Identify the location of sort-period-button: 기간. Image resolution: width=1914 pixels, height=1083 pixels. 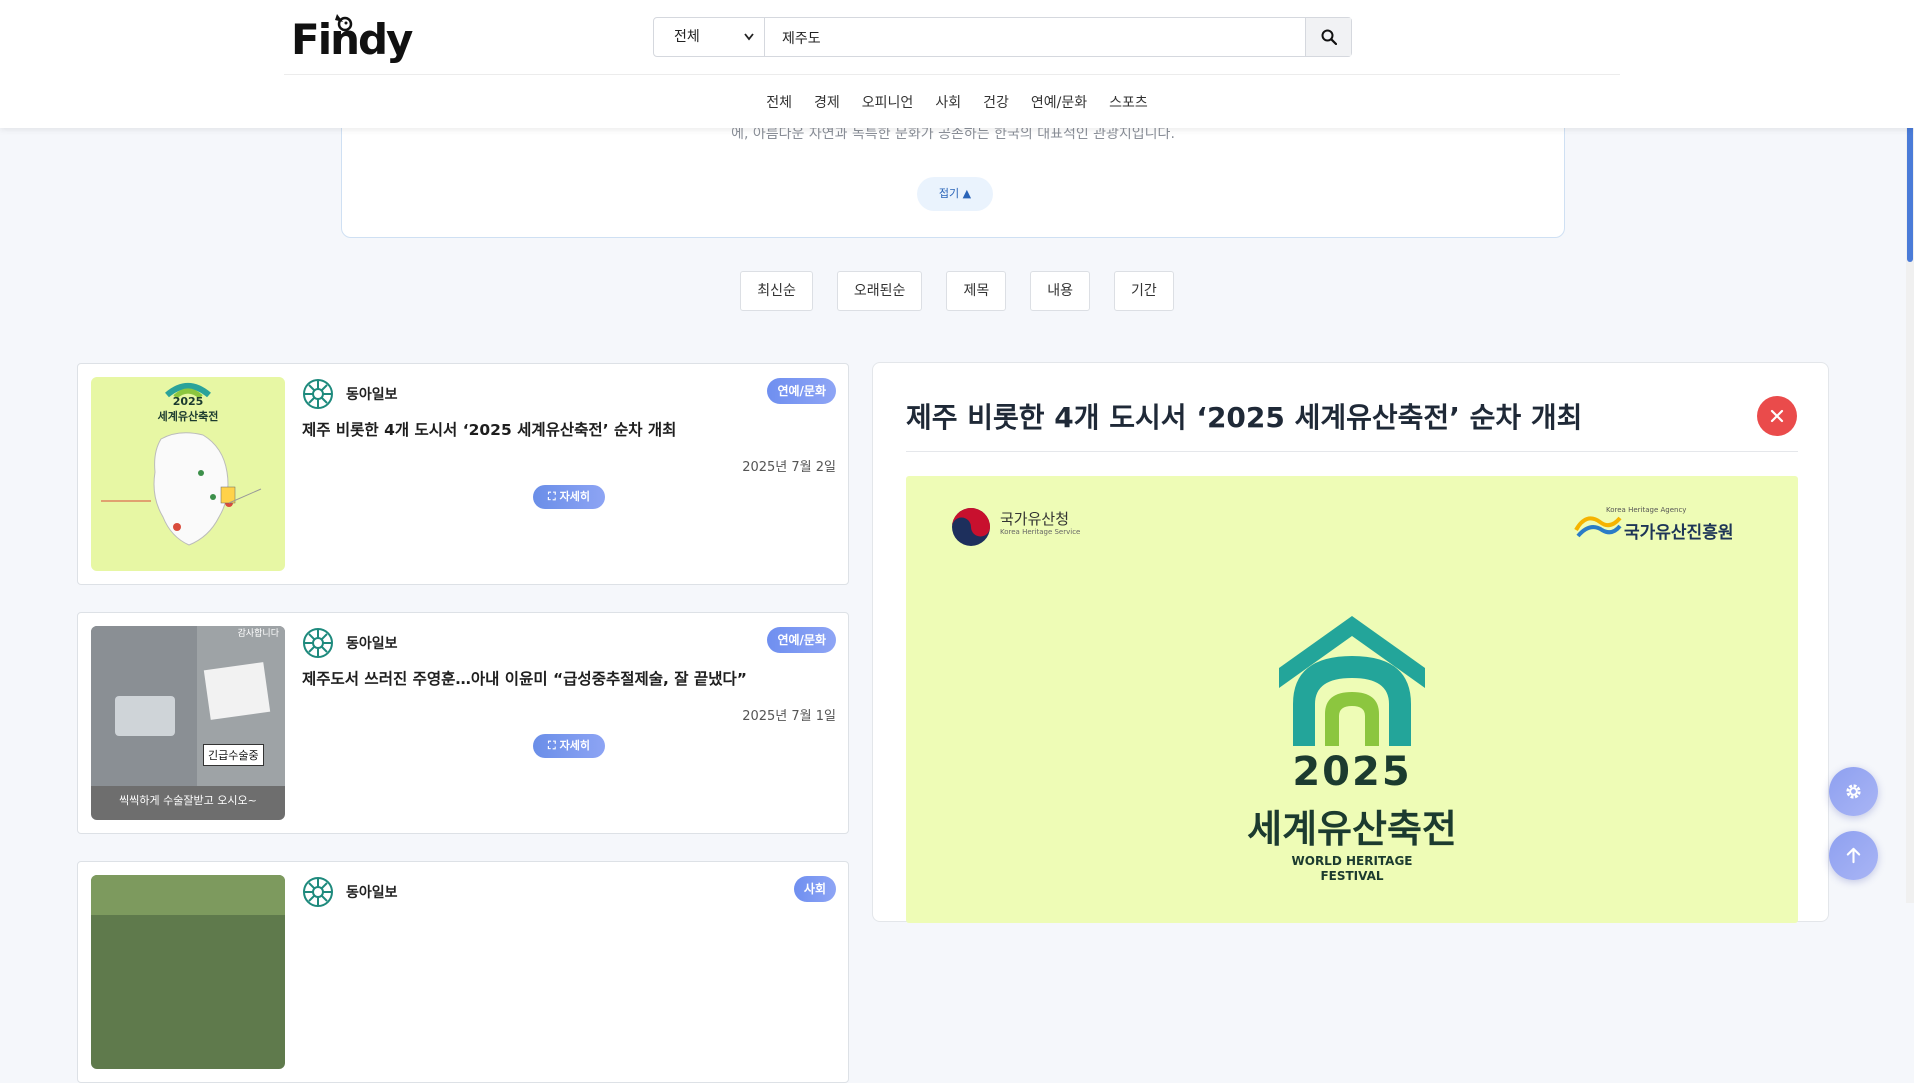
(1143, 291).